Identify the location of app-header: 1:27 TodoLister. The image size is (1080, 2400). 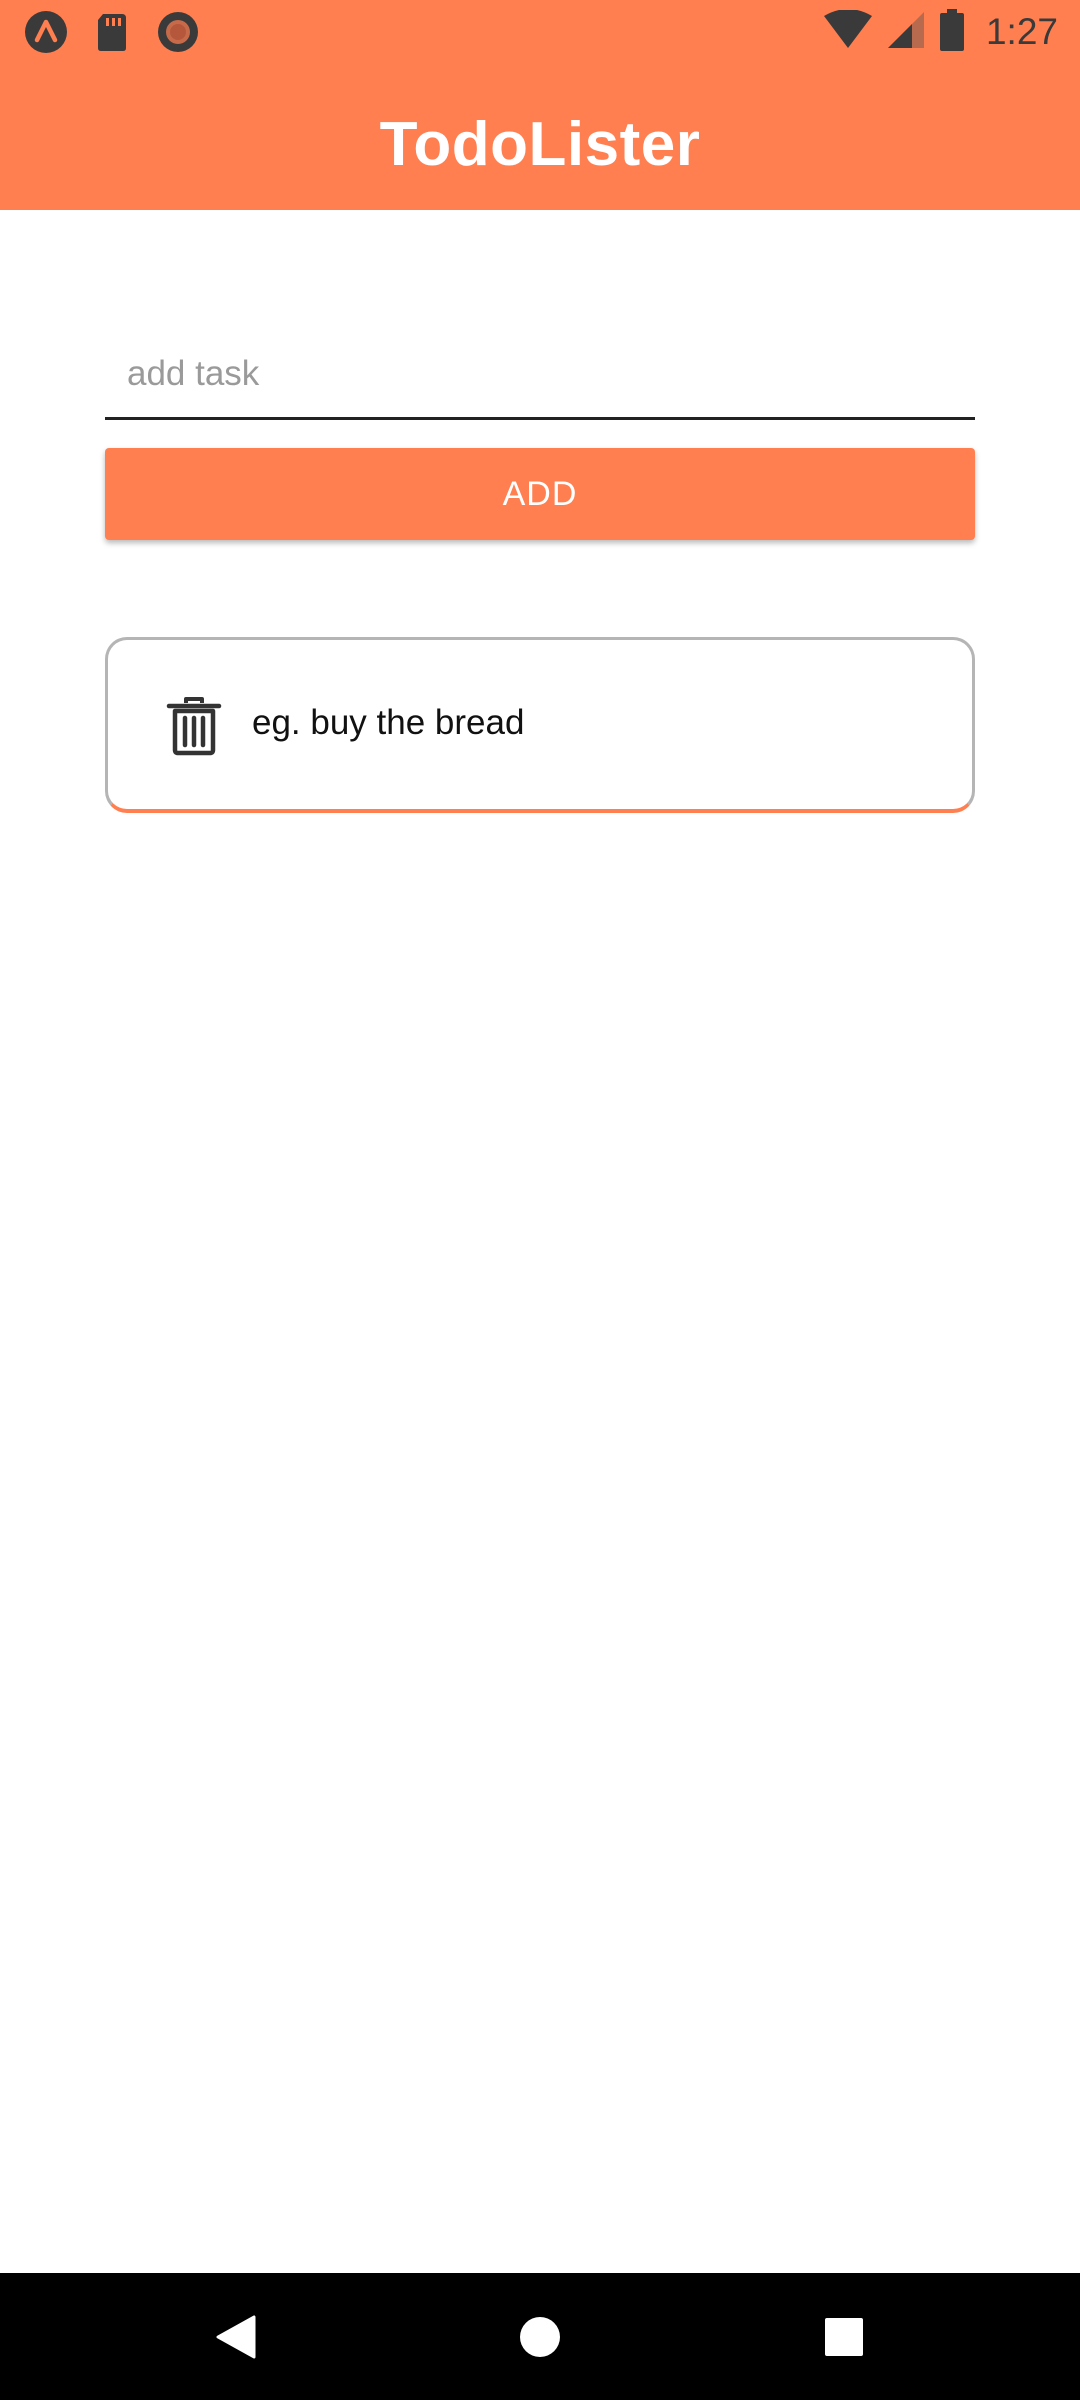
(540, 105).